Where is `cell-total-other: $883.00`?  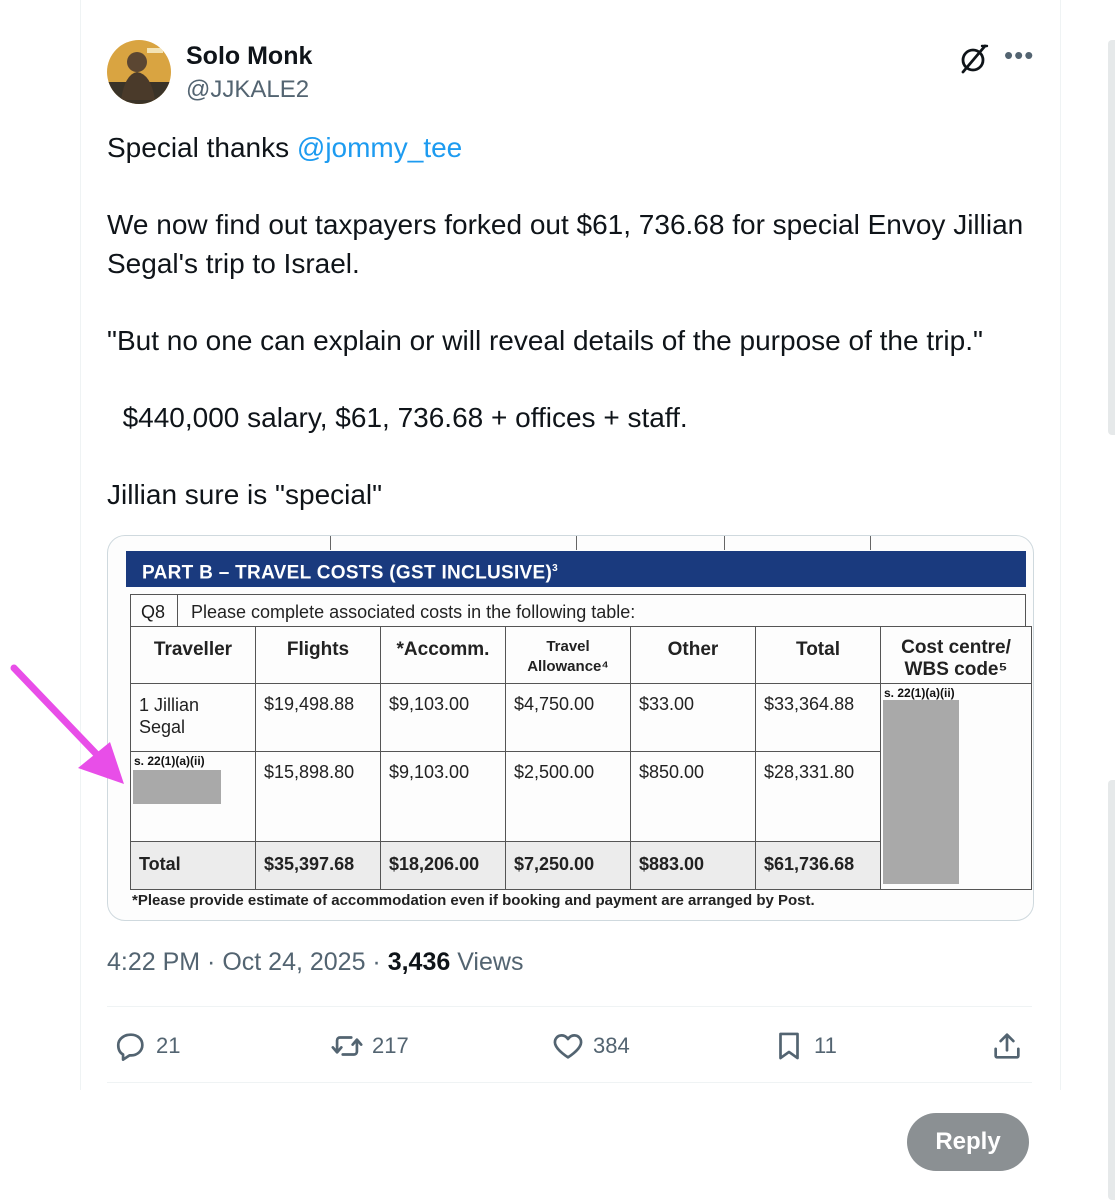 cell-total-other: $883.00 is located at coordinates (693, 865).